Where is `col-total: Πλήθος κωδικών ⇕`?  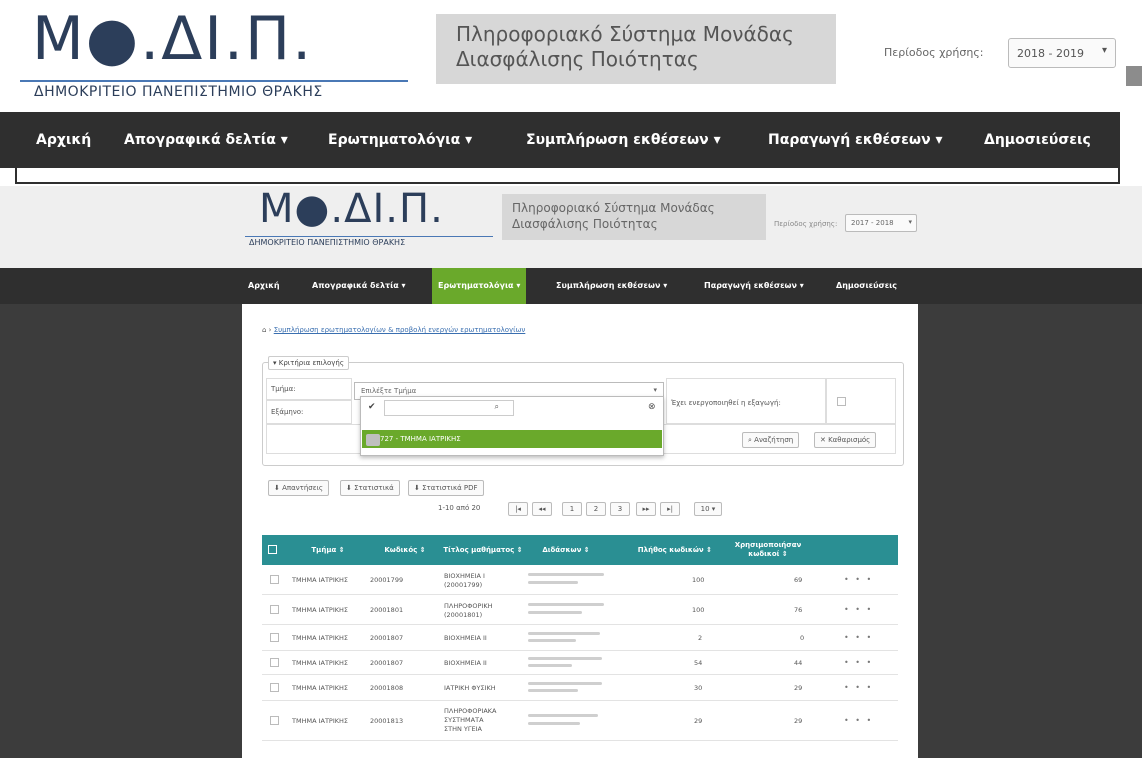
col-total: Πλήθος κωδικών ⇕ is located at coordinates (663, 550).